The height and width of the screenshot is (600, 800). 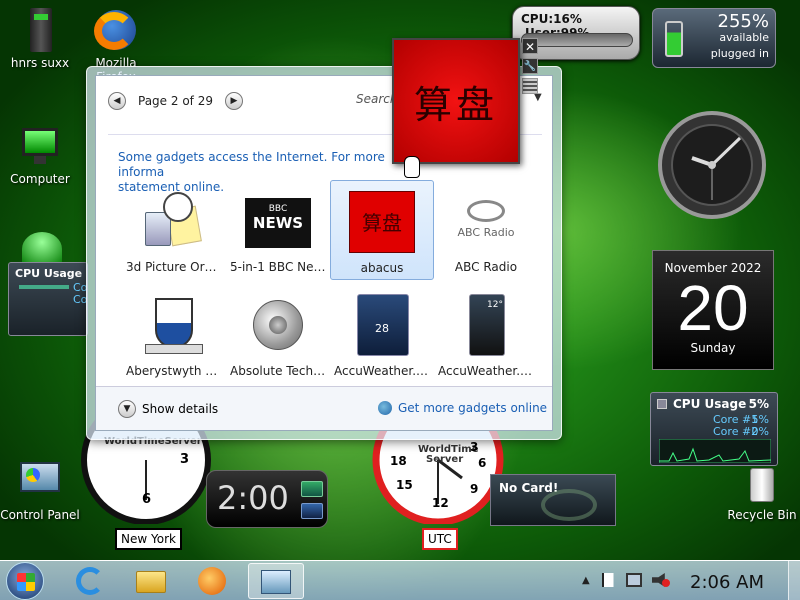 I want to click on desktop-icon-label: Computer, so click(x=40, y=179).